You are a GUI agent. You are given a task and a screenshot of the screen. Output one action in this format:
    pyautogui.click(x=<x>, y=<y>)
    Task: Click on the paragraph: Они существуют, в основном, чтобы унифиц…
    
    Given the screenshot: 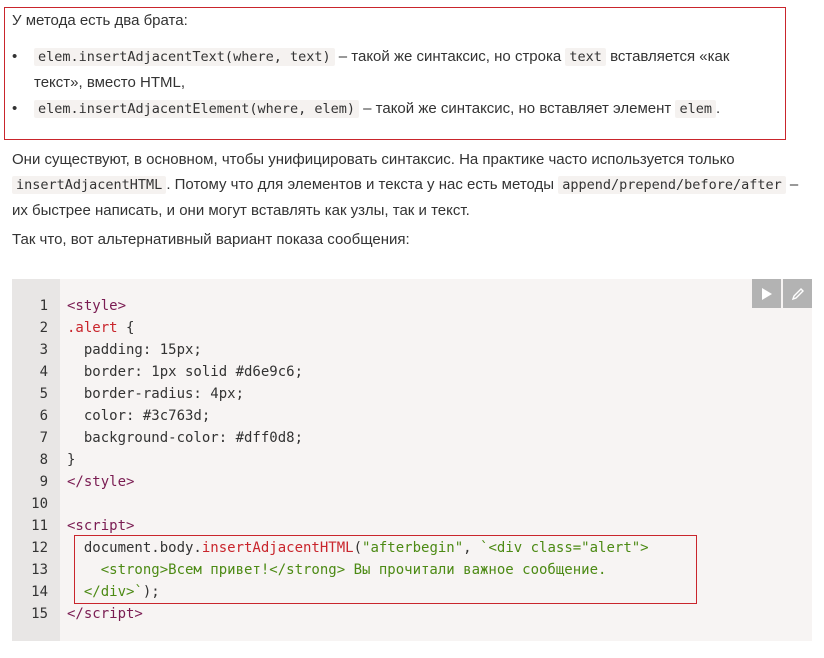 What is the action you would take?
    pyautogui.click(x=405, y=185)
    